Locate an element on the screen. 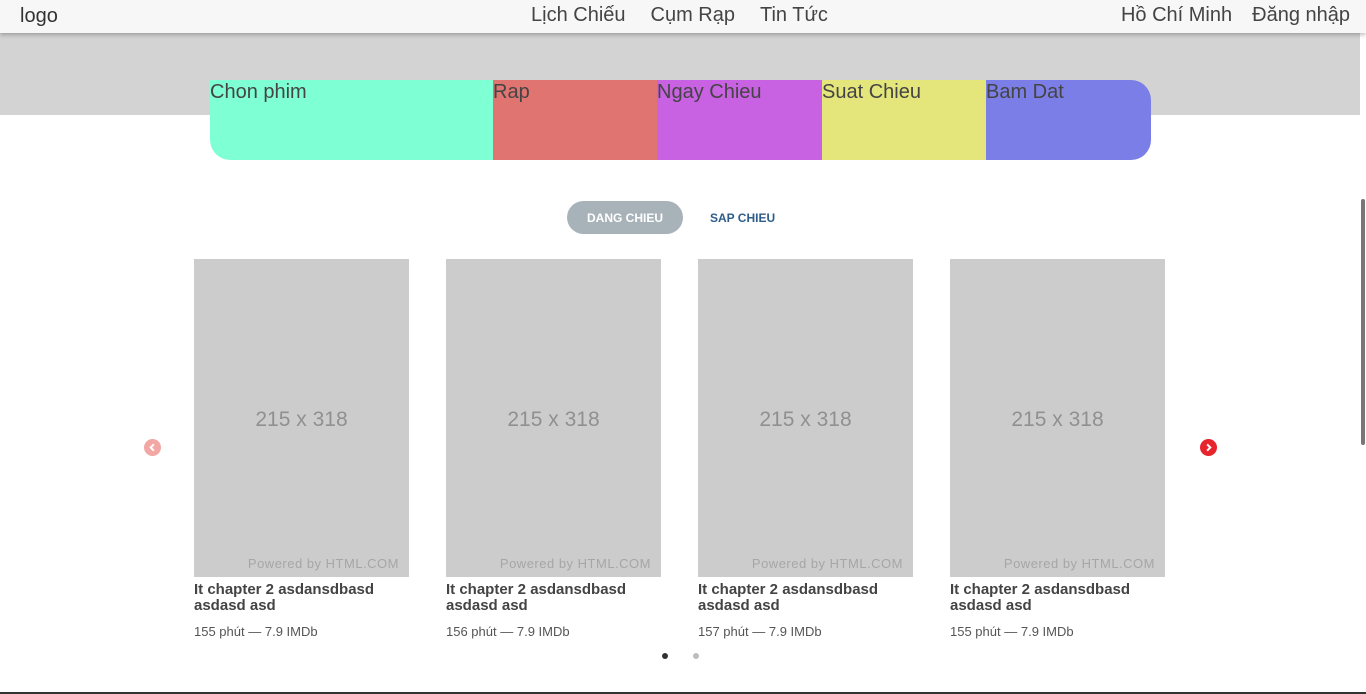  main-nav: Lịch Chiếu Cụm Rạp Tin Tức is located at coordinates (679, 15).